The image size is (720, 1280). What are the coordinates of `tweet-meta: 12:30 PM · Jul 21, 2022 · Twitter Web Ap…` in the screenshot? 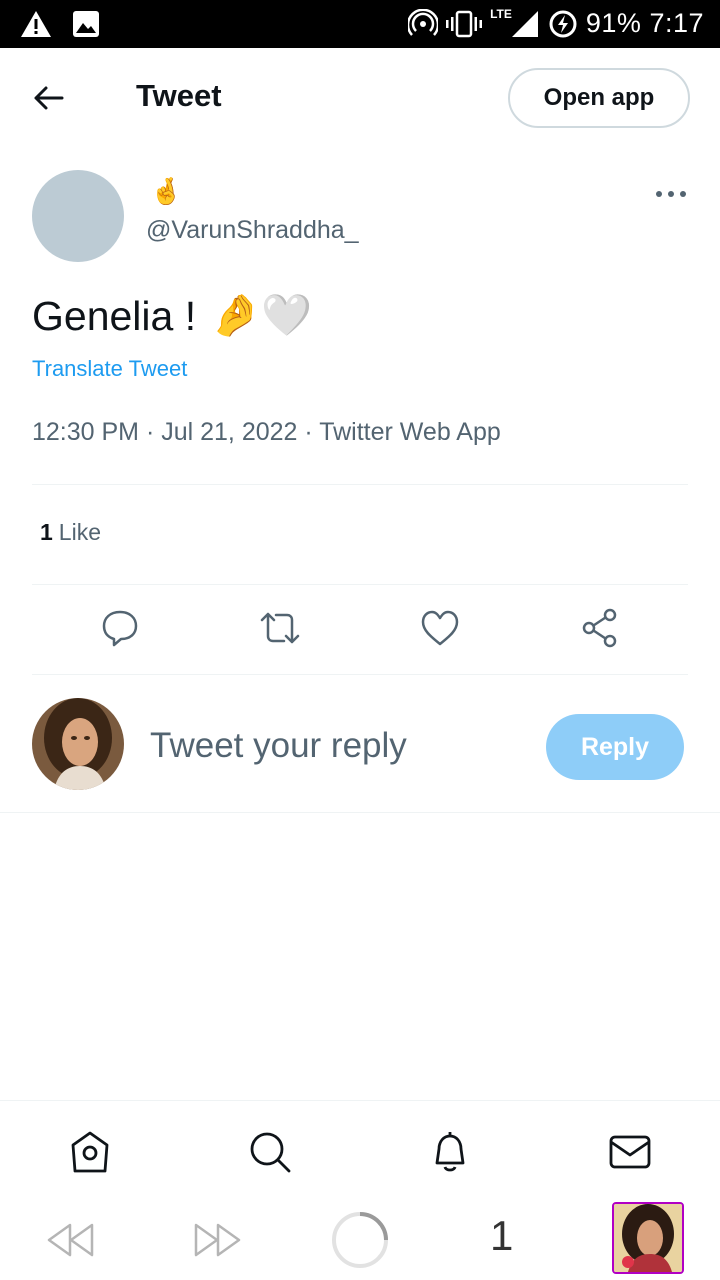 It's located at (266, 432).